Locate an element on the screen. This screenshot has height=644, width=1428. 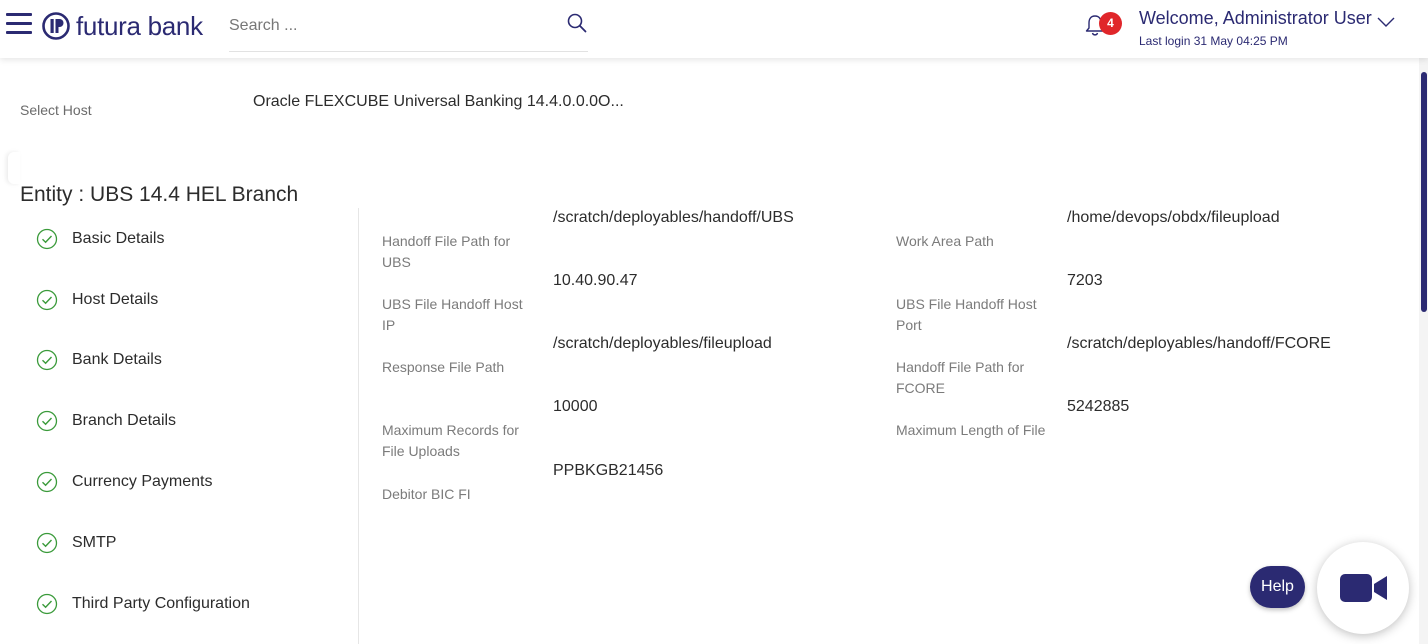
last-login-text: Last login 31 May 04:25 PM is located at coordinates (1213, 41).